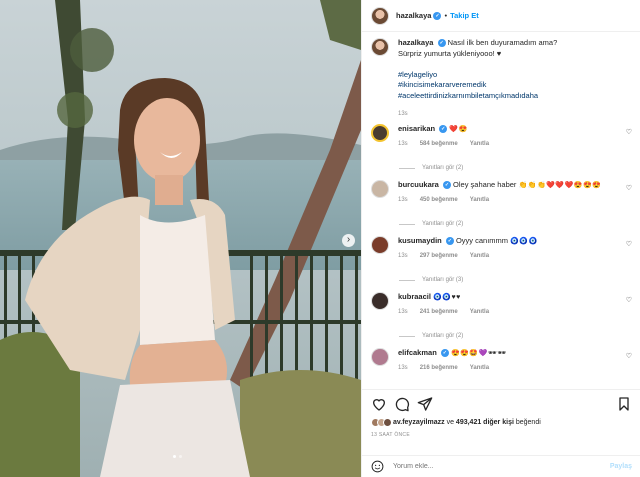  I want to click on carousel-dots, so click(177, 456).